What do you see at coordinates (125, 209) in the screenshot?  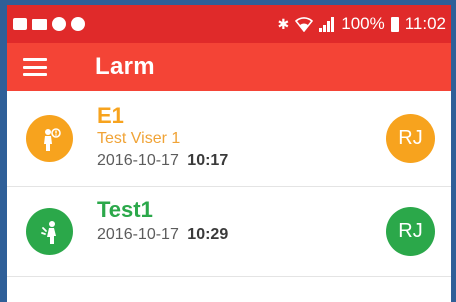 I see `alarm-title: Test1` at bounding box center [125, 209].